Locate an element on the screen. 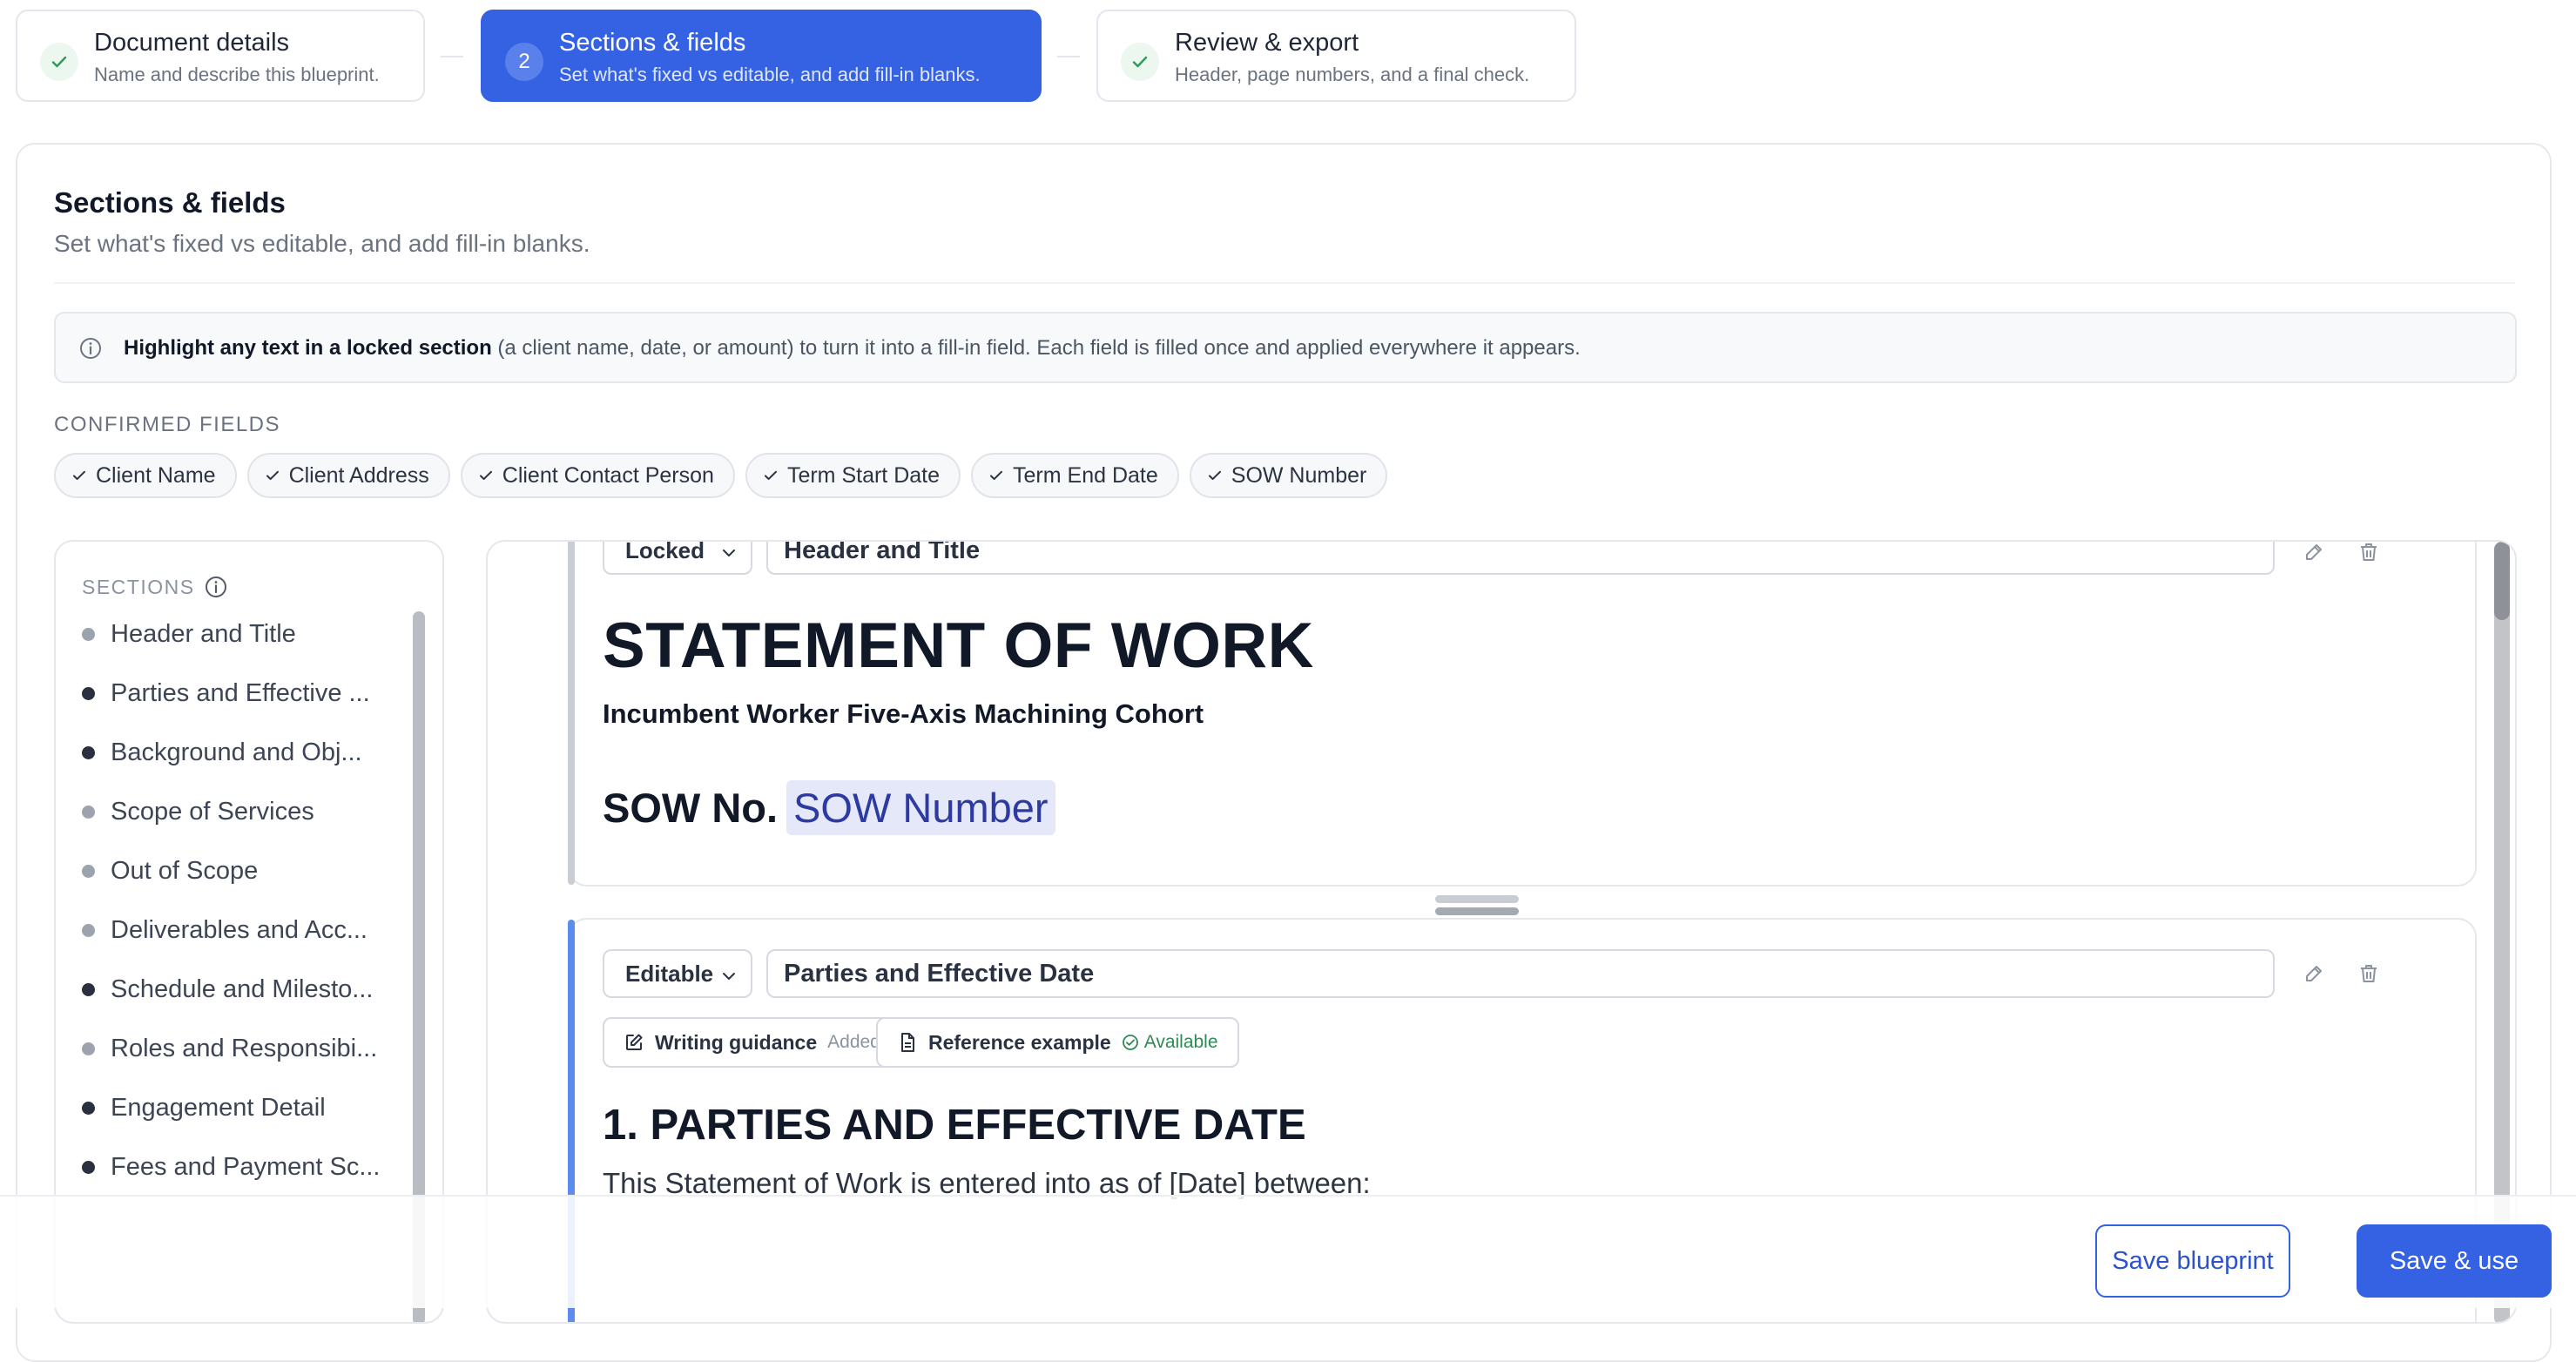  chevron-down-icon is located at coordinates (729, 553).